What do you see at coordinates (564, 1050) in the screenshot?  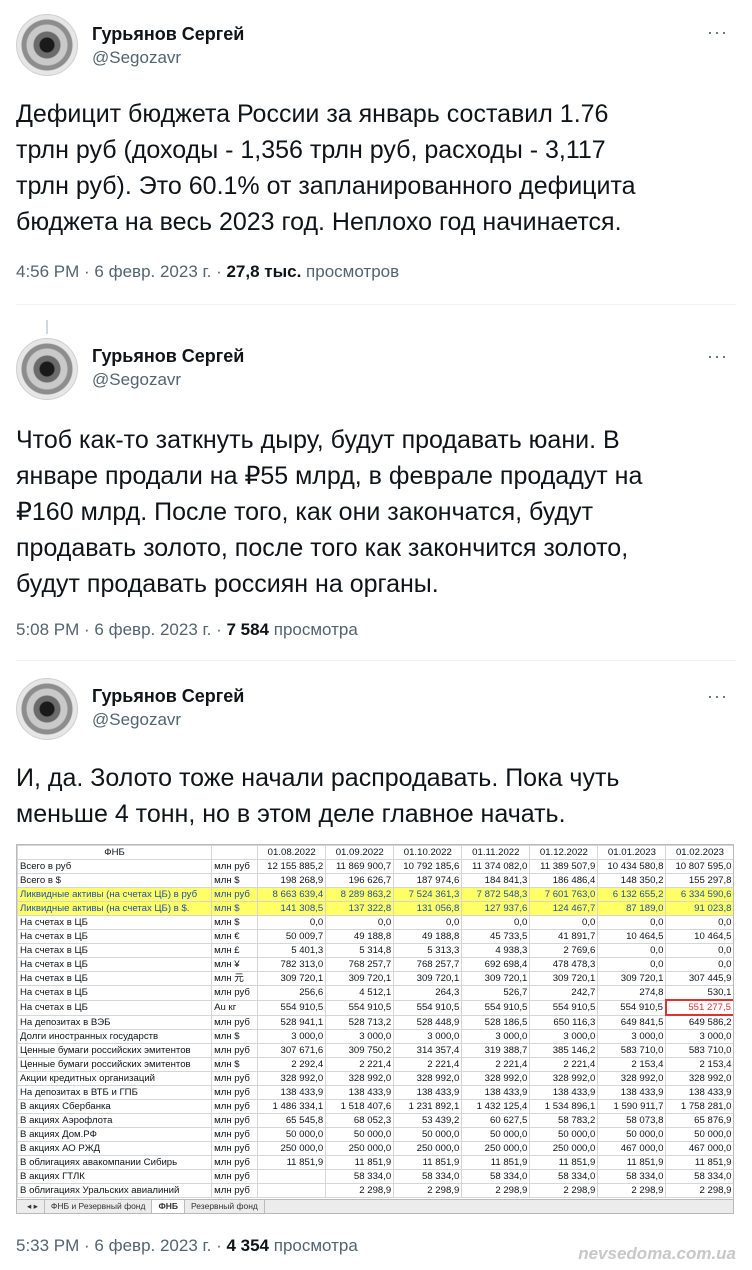 I see `value-cell: 385 146,2` at bounding box center [564, 1050].